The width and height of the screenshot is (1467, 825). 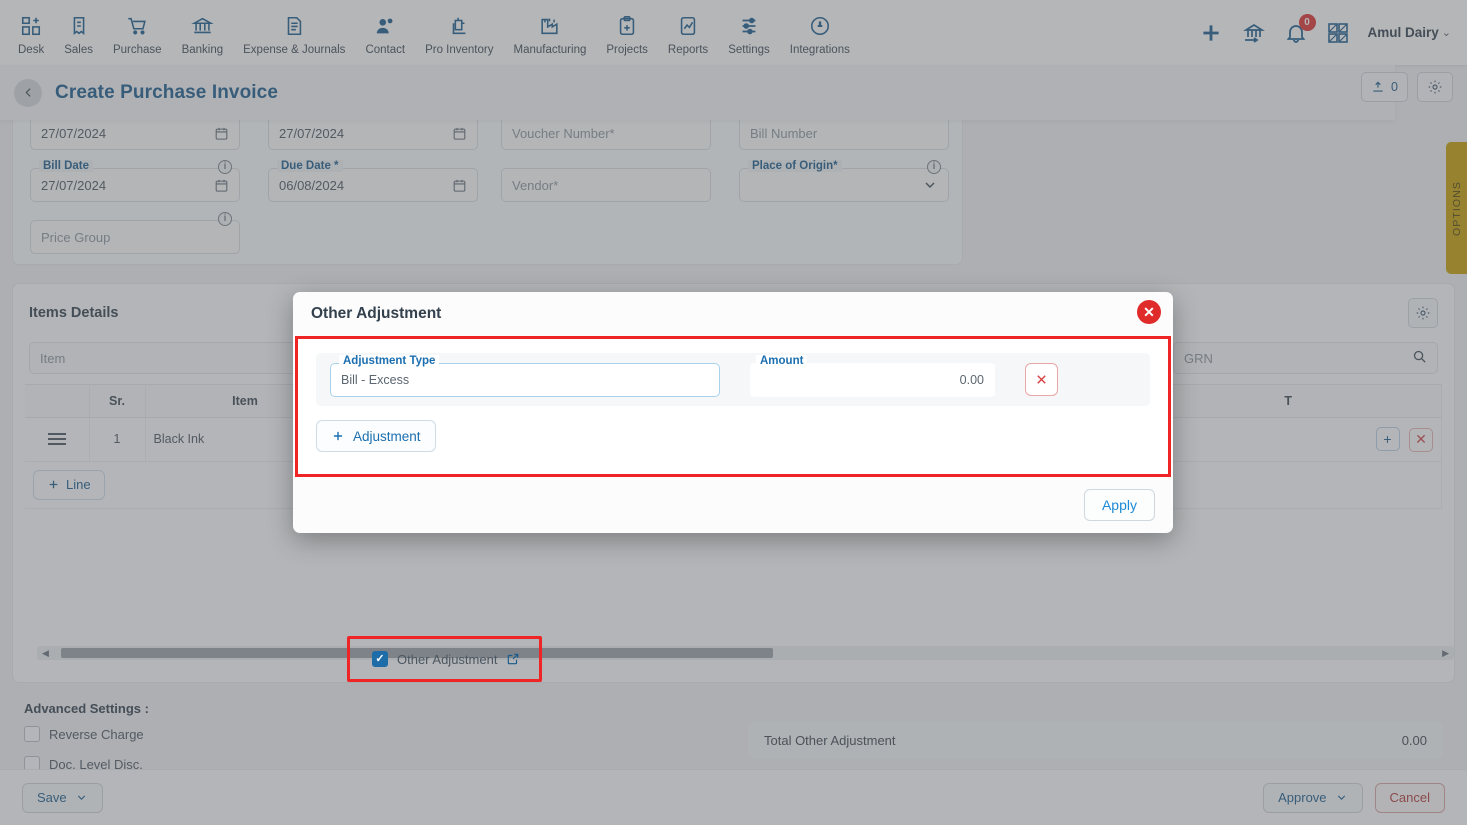 What do you see at coordinates (971, 379) in the screenshot?
I see `amount-value: 0.00` at bounding box center [971, 379].